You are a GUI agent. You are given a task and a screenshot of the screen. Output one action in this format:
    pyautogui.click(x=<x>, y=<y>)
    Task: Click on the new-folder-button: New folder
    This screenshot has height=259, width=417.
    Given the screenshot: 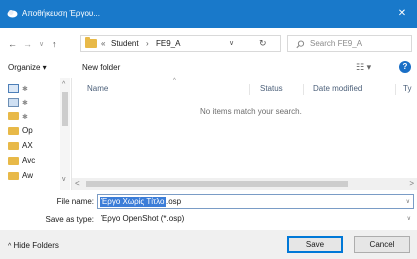 What is the action you would take?
    pyautogui.click(x=101, y=67)
    